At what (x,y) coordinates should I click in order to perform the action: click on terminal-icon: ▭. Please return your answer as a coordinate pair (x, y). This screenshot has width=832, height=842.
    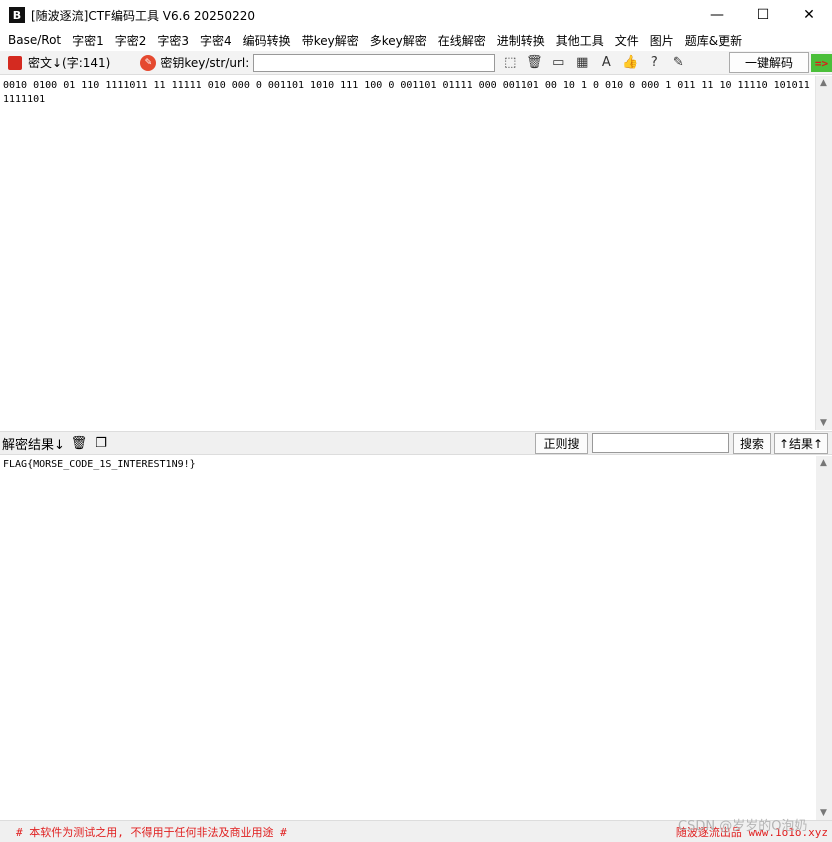
    Looking at the image, I should click on (558, 63).